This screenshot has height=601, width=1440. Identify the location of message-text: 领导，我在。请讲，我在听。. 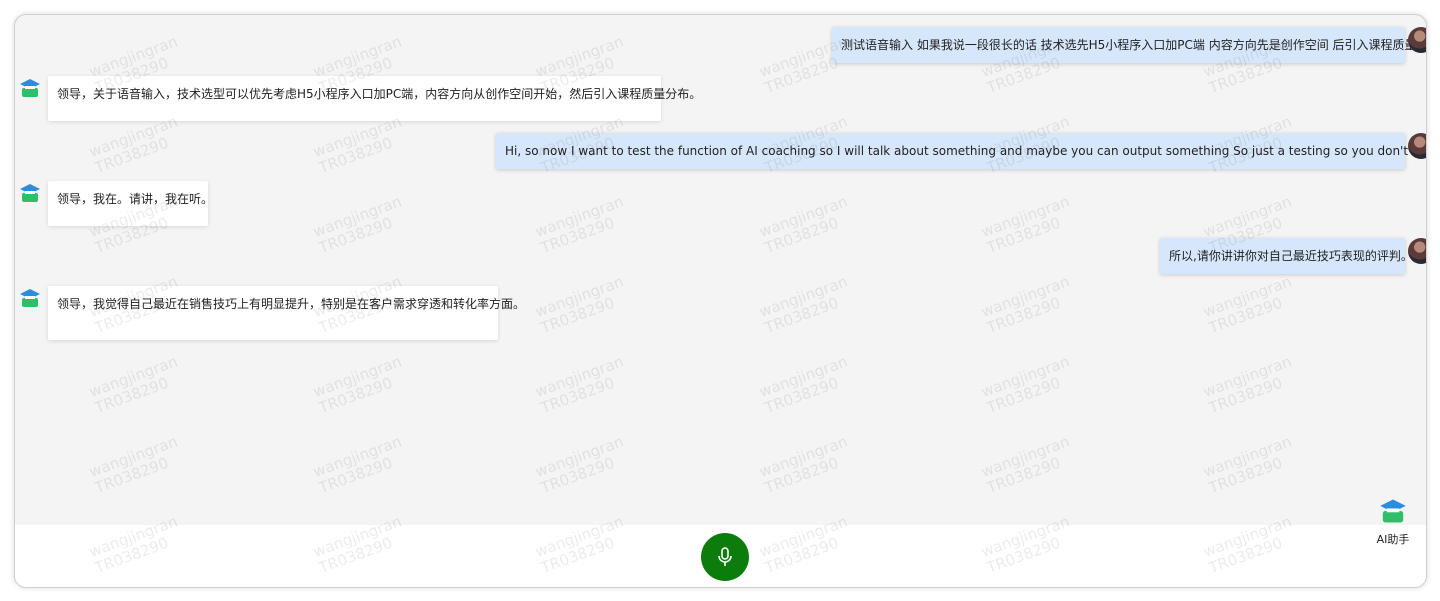
(135, 199).